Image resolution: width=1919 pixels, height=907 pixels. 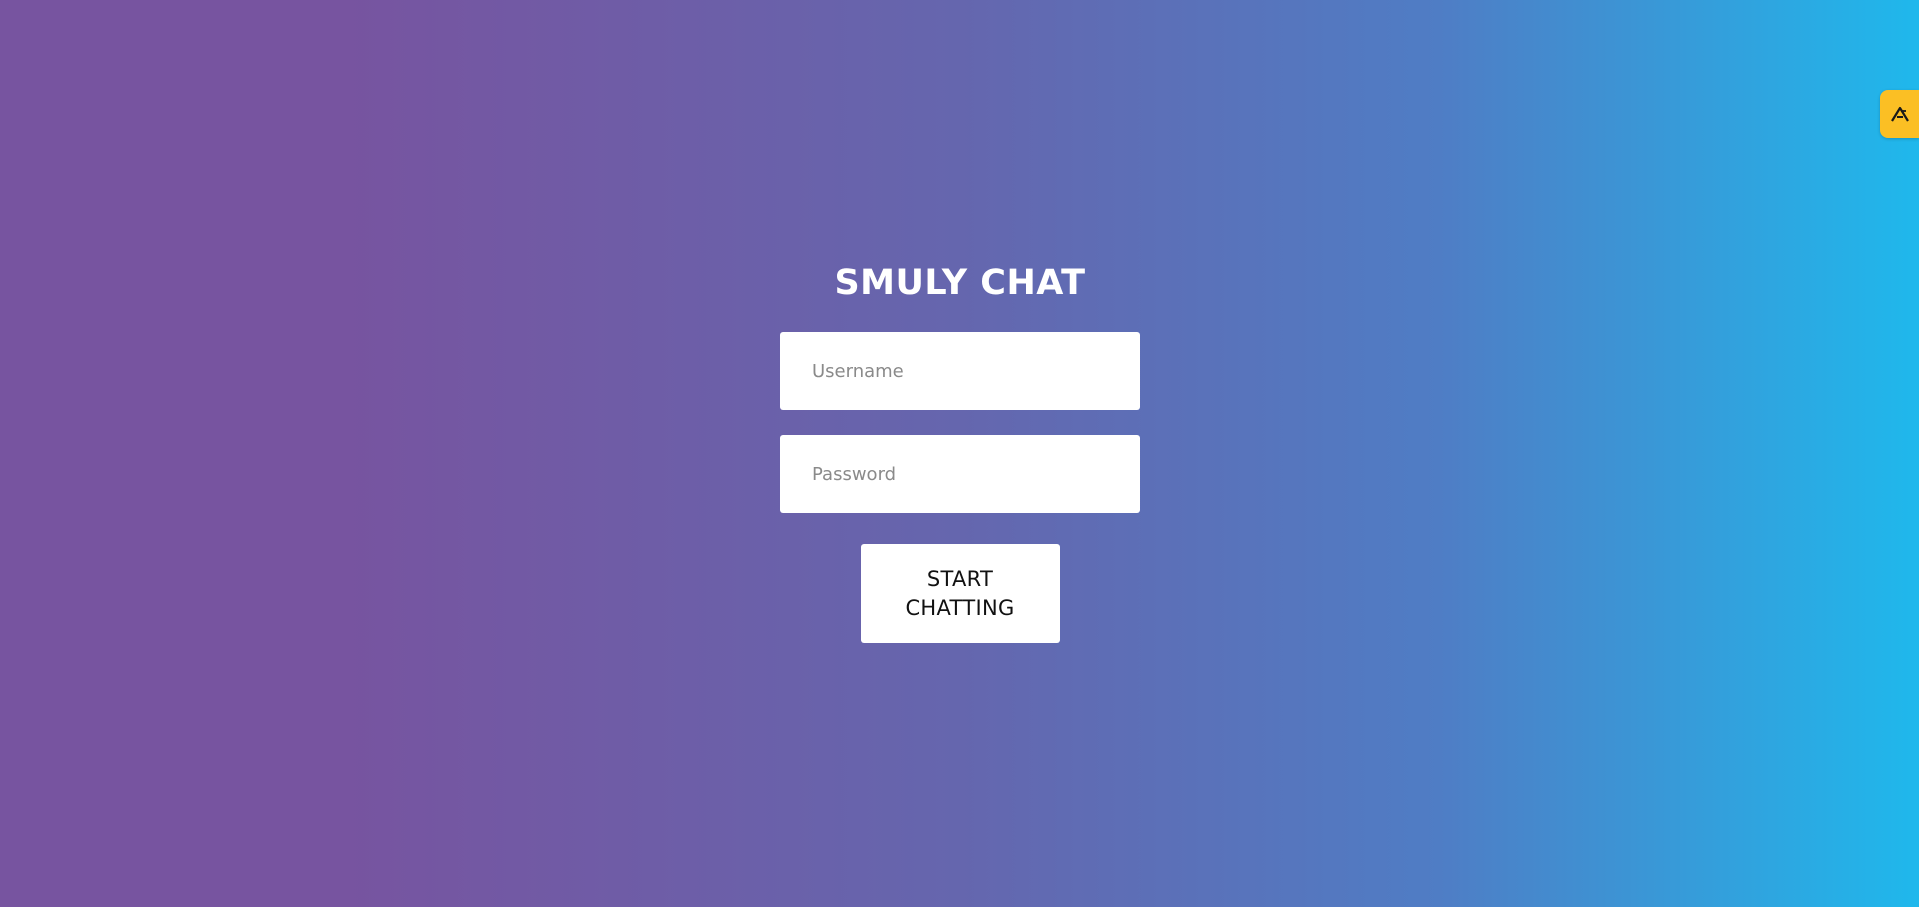 What do you see at coordinates (960, 593) in the screenshot?
I see `start-chatting-button: START CHATTING` at bounding box center [960, 593].